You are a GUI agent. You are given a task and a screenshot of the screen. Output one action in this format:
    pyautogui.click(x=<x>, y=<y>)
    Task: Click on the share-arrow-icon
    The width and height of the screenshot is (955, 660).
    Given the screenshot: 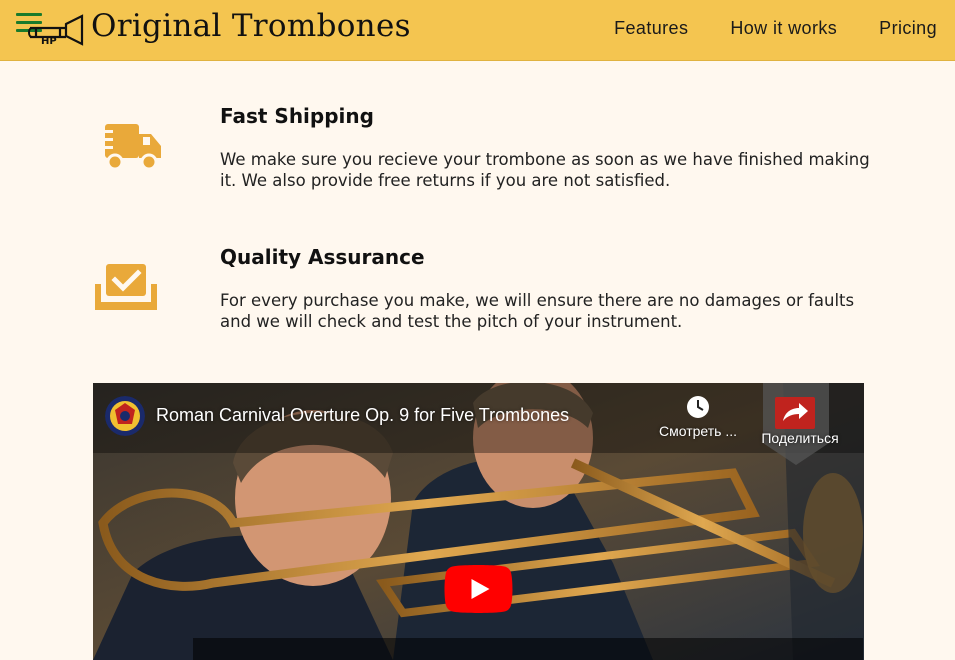 What is the action you would take?
    pyautogui.click(x=795, y=413)
    